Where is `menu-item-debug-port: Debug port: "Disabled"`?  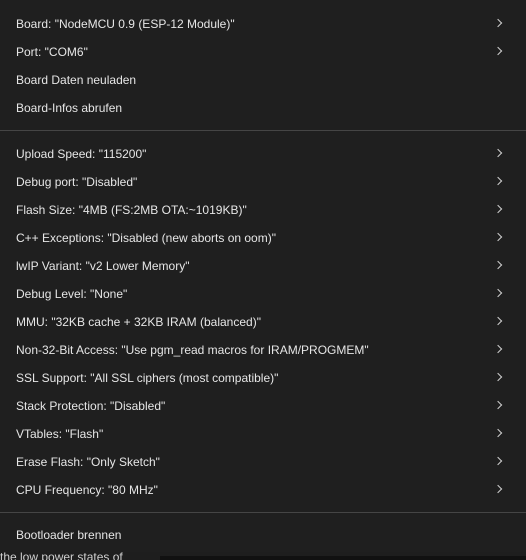
menu-item-debug-port: Debug port: "Disabled" is located at coordinates (263, 182).